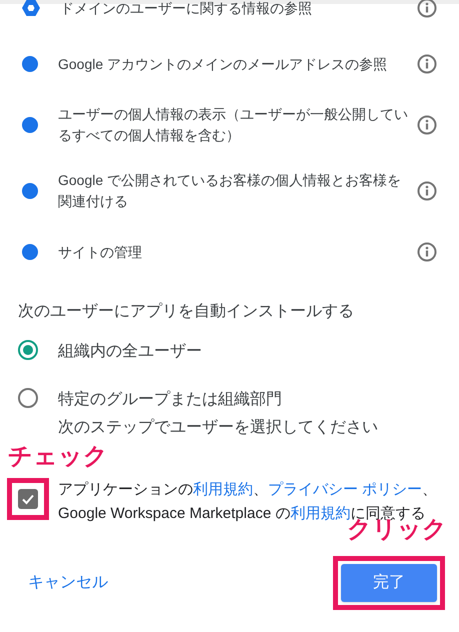 Image resolution: width=459 pixels, height=632 pixels. What do you see at coordinates (230, 191) in the screenshot?
I see `permission-text: Google で公開されているお客様の個人情報とお客様を関連付ける` at bounding box center [230, 191].